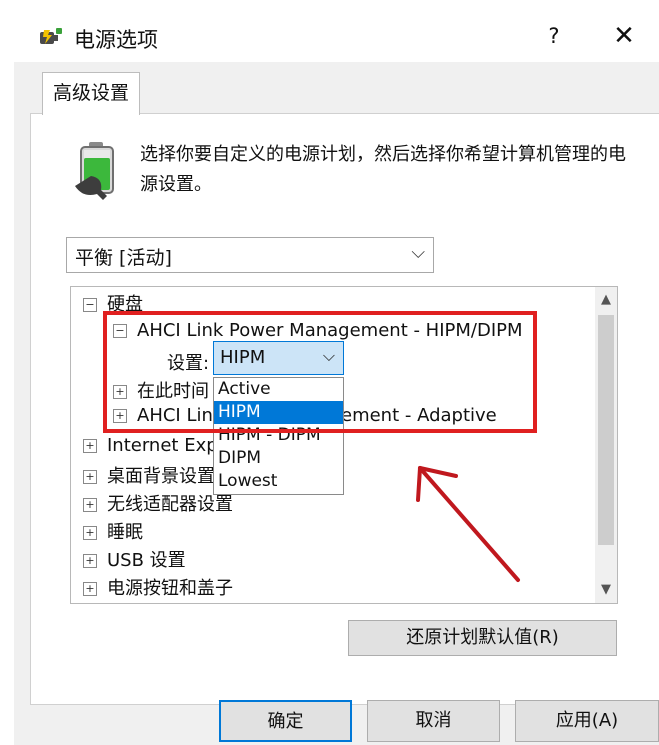  Describe the element at coordinates (146, 560) in the screenshot. I see `tree-item-label: USB 设置` at that location.